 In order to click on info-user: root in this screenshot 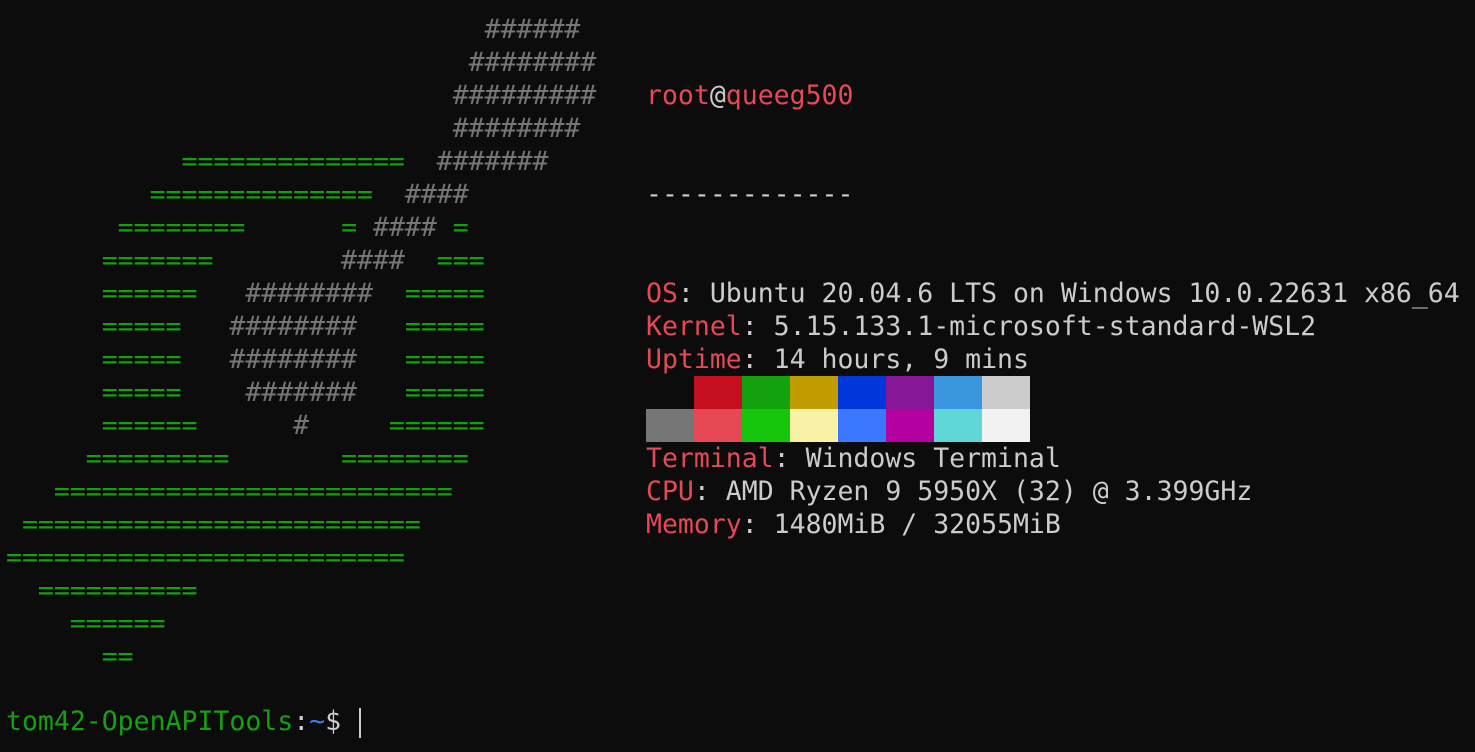, I will do `click(678, 95)`.